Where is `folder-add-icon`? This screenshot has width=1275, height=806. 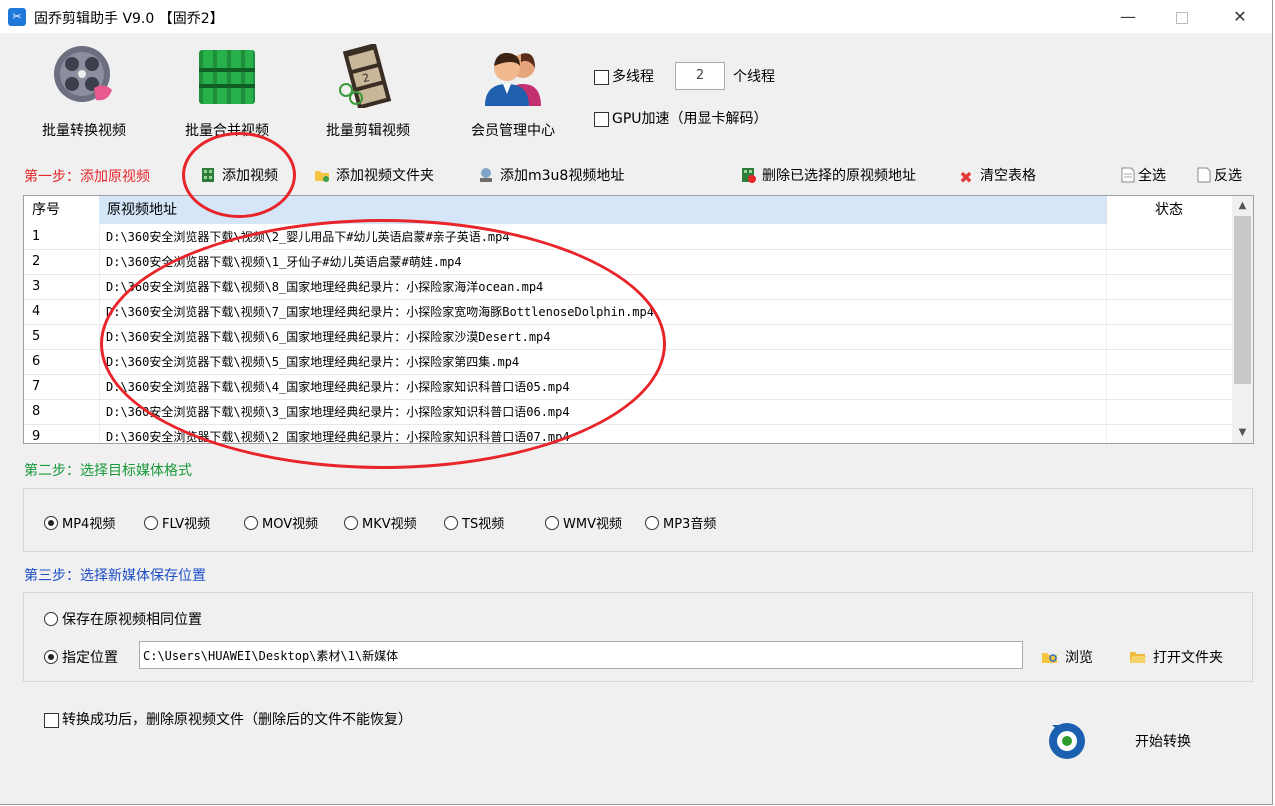 folder-add-icon is located at coordinates (322, 175).